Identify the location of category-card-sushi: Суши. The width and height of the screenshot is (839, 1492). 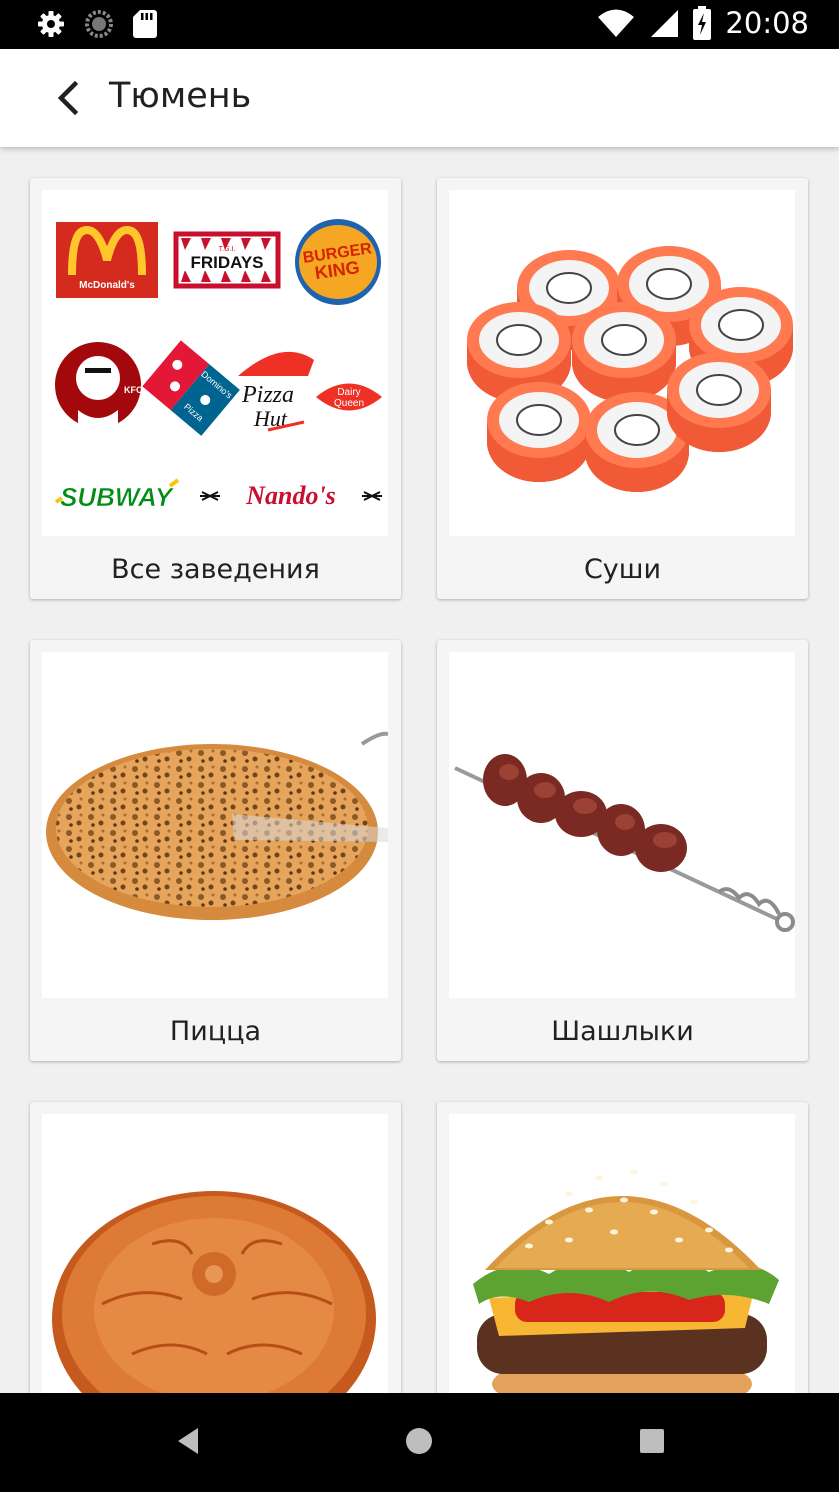
(622, 388).